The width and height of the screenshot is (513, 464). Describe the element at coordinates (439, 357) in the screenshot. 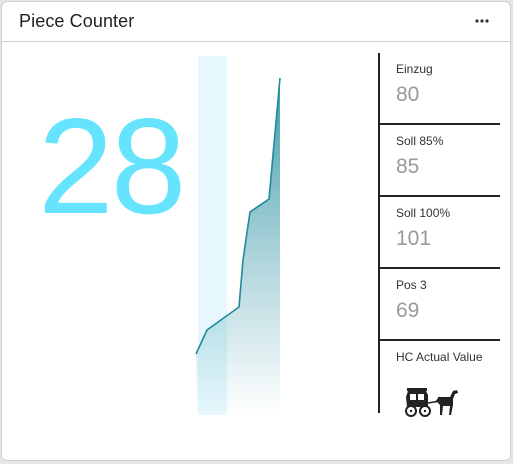

I see `kpi-label: HC Actual Value` at that location.